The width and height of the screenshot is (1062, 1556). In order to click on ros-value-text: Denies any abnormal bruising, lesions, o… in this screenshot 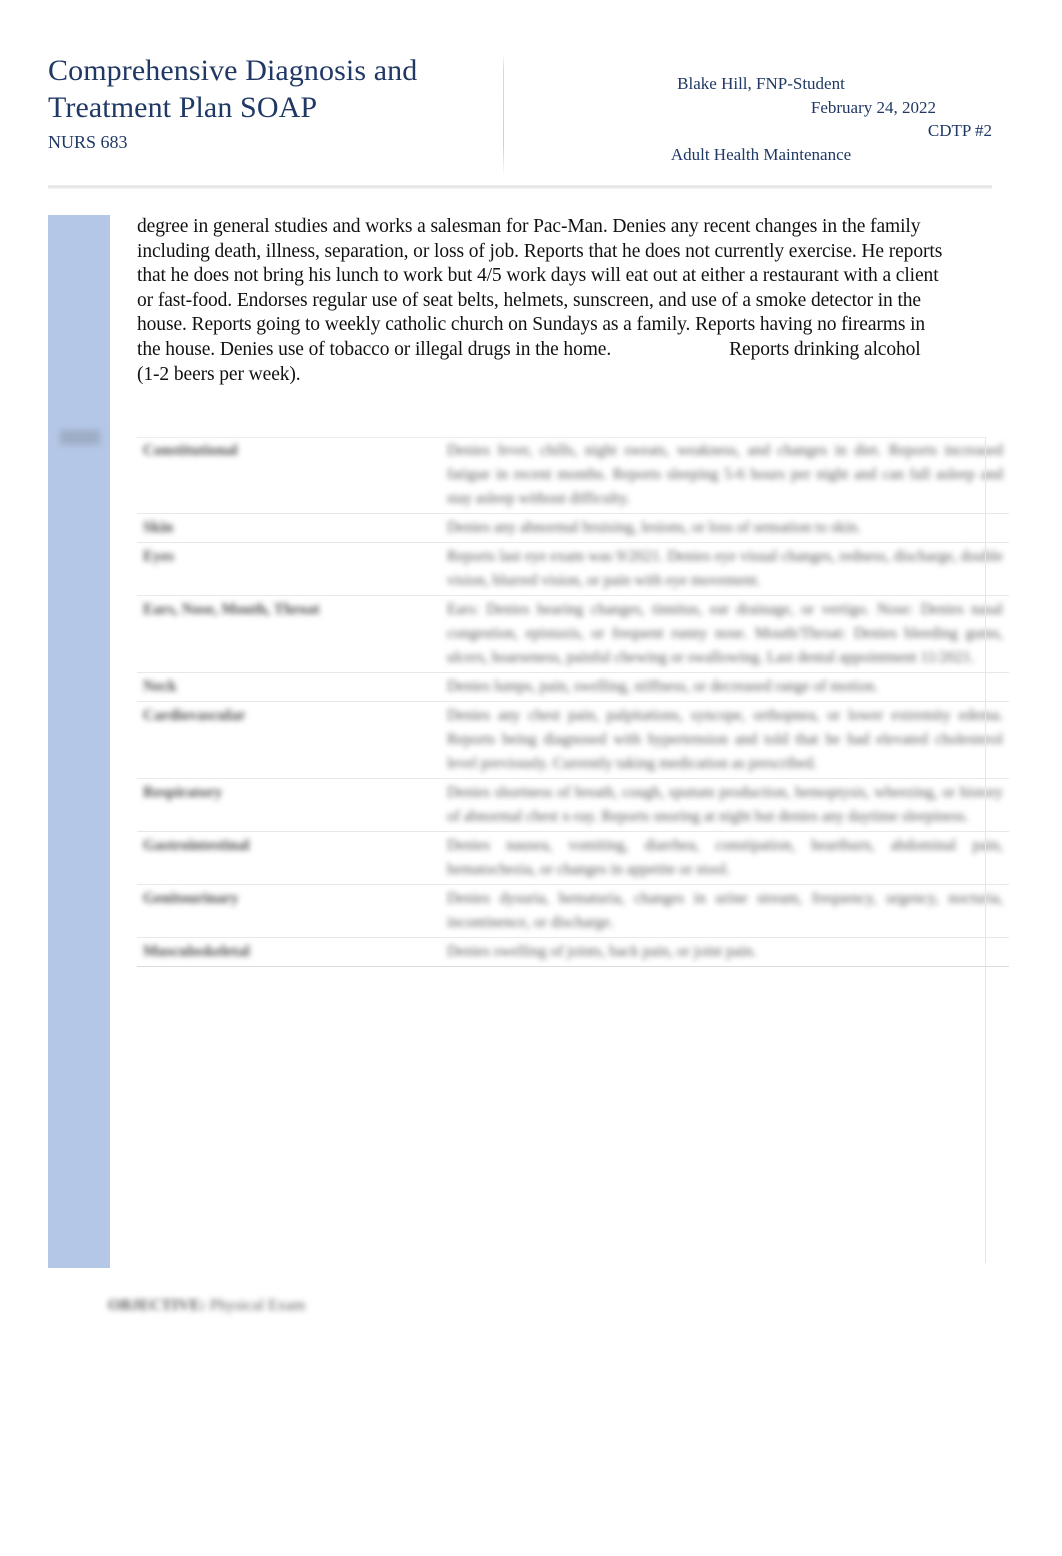, I will do `click(654, 527)`.